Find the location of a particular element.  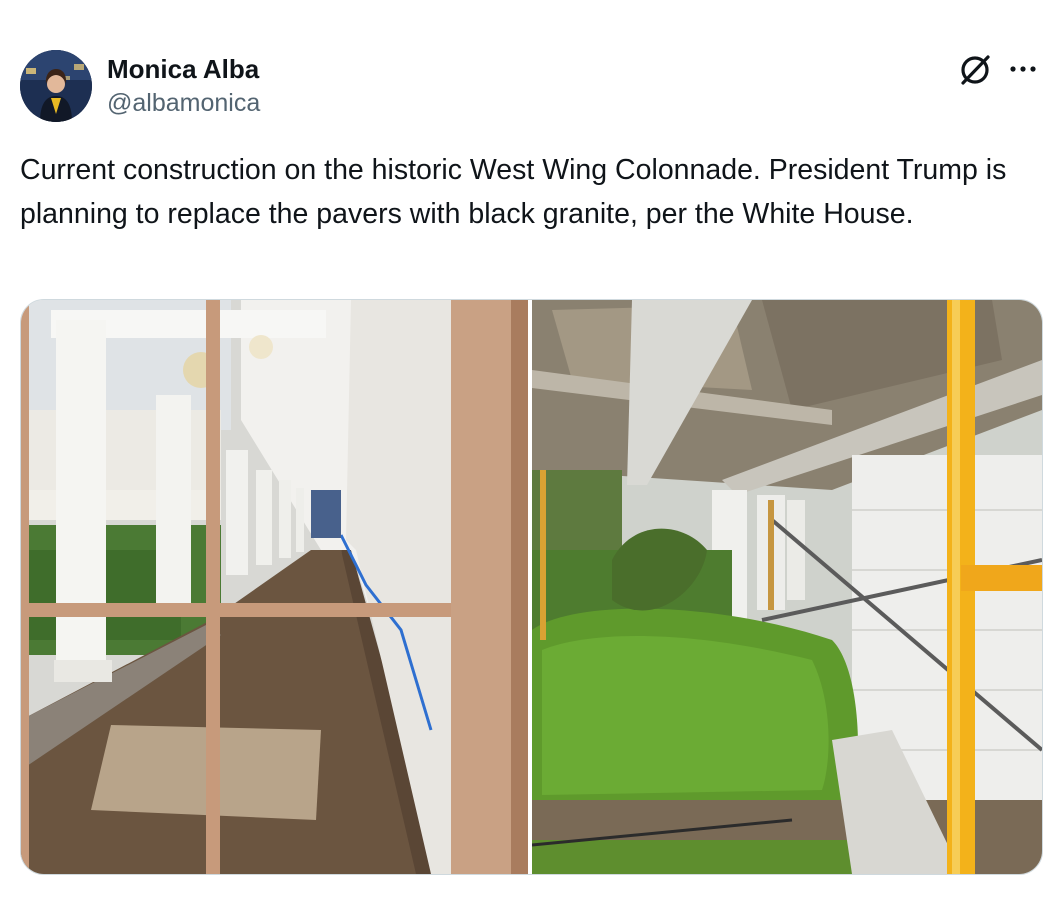

avatar-image is located at coordinates (56, 86).